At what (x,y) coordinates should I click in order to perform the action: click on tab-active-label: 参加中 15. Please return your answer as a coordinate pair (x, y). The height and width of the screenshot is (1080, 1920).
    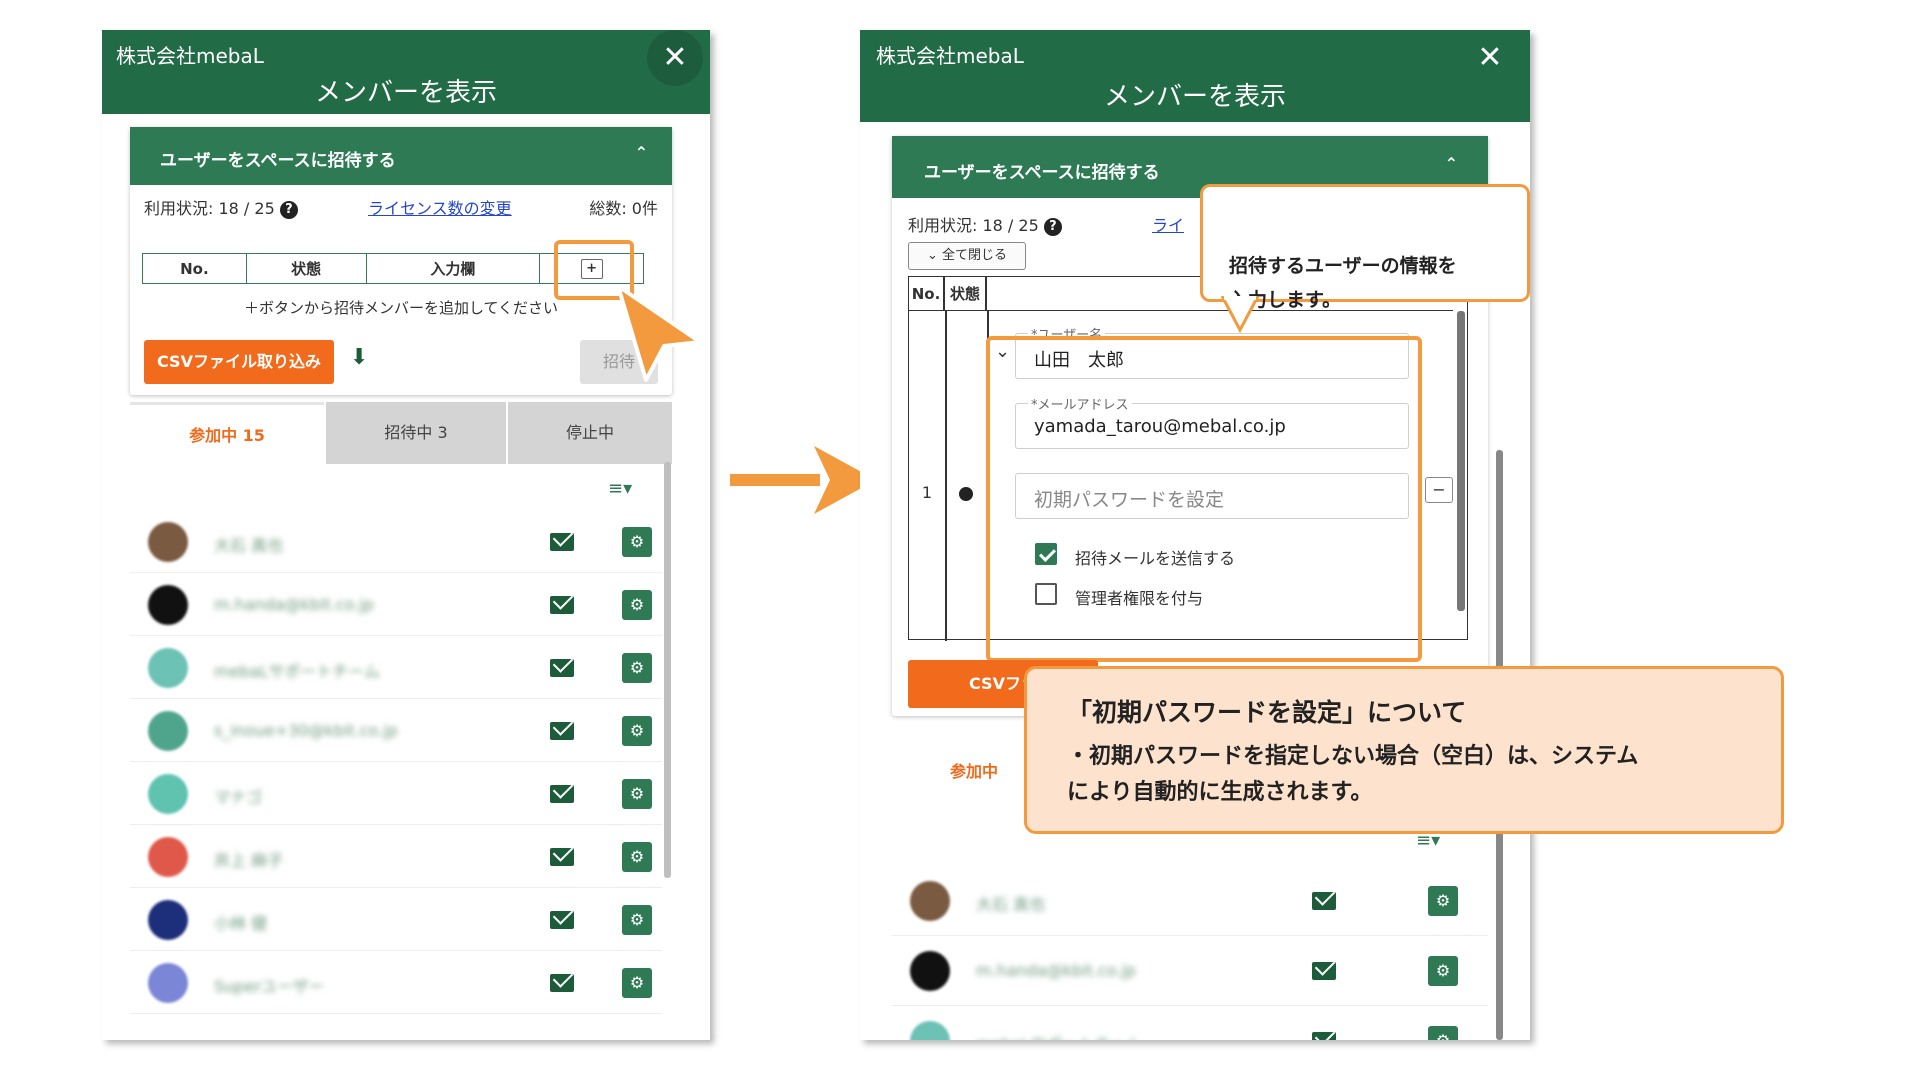
    Looking at the image, I should click on (227, 435).